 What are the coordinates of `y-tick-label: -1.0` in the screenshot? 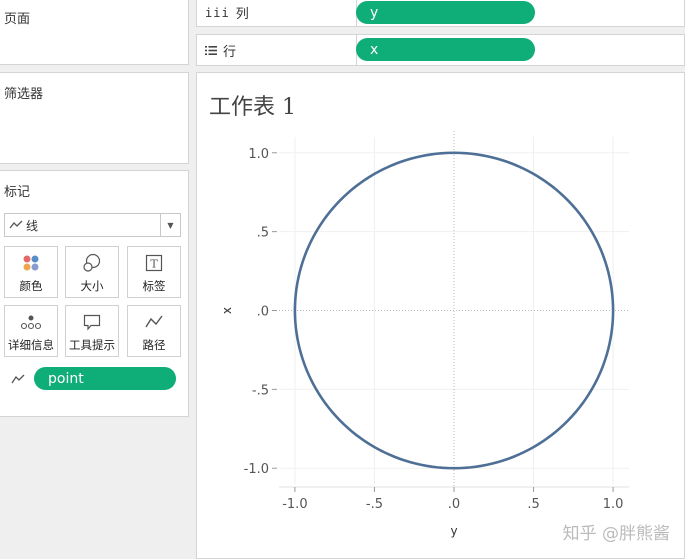 It's located at (256, 469).